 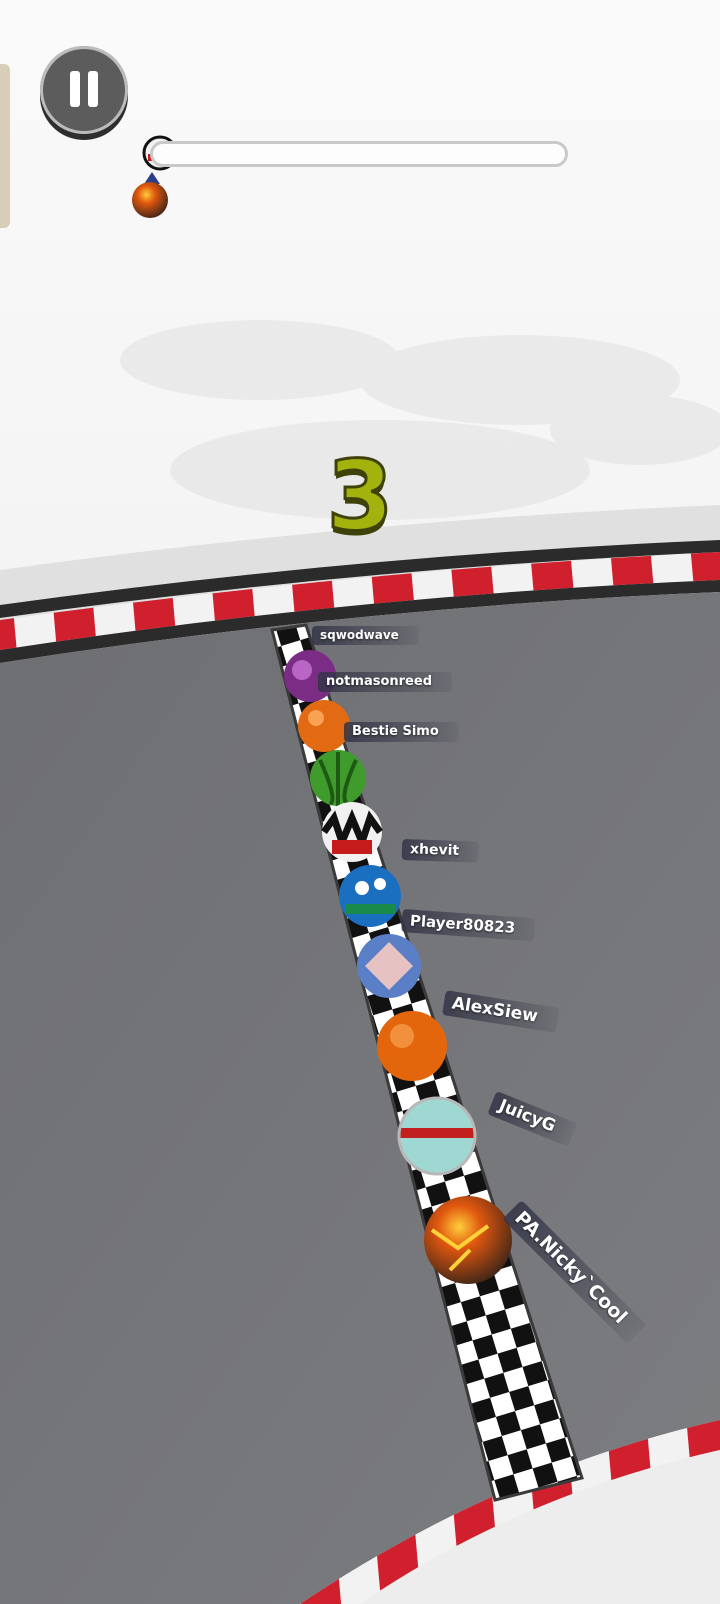 What do you see at coordinates (84, 90) in the screenshot?
I see `pause-button` at bounding box center [84, 90].